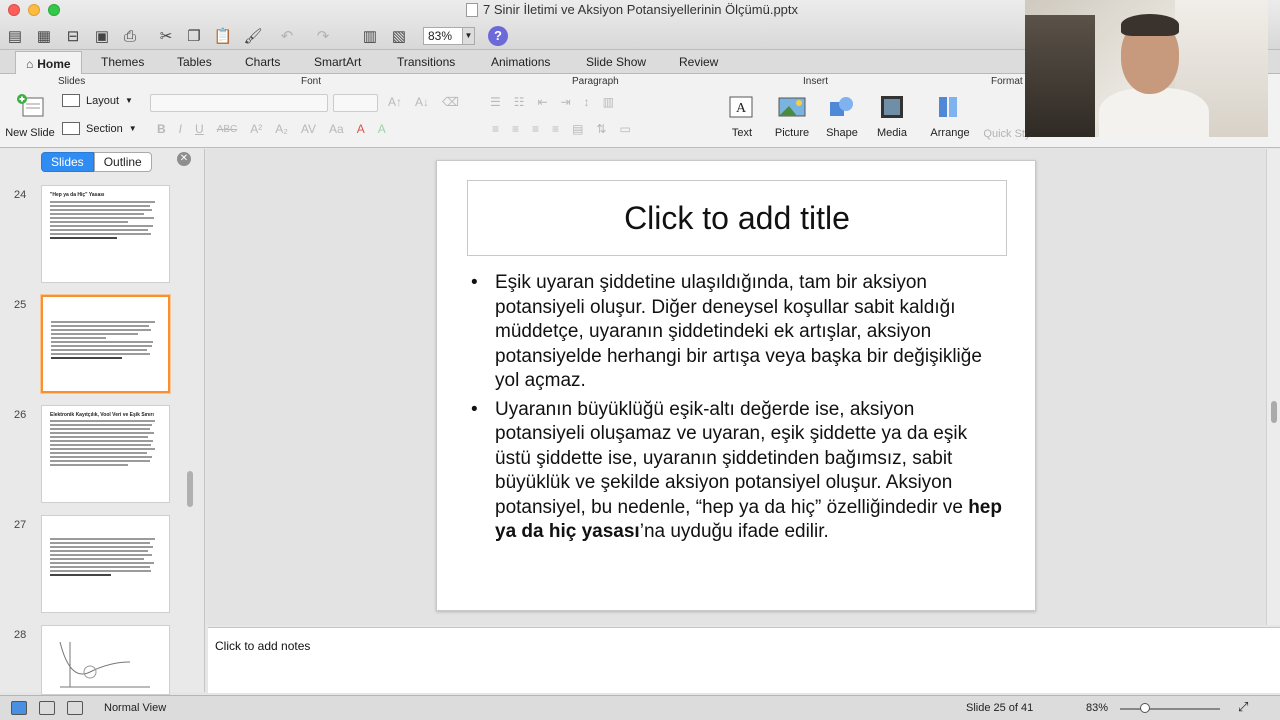  What do you see at coordinates (555, 129) in the screenshot?
I see `justify-icon: ≡` at bounding box center [555, 129].